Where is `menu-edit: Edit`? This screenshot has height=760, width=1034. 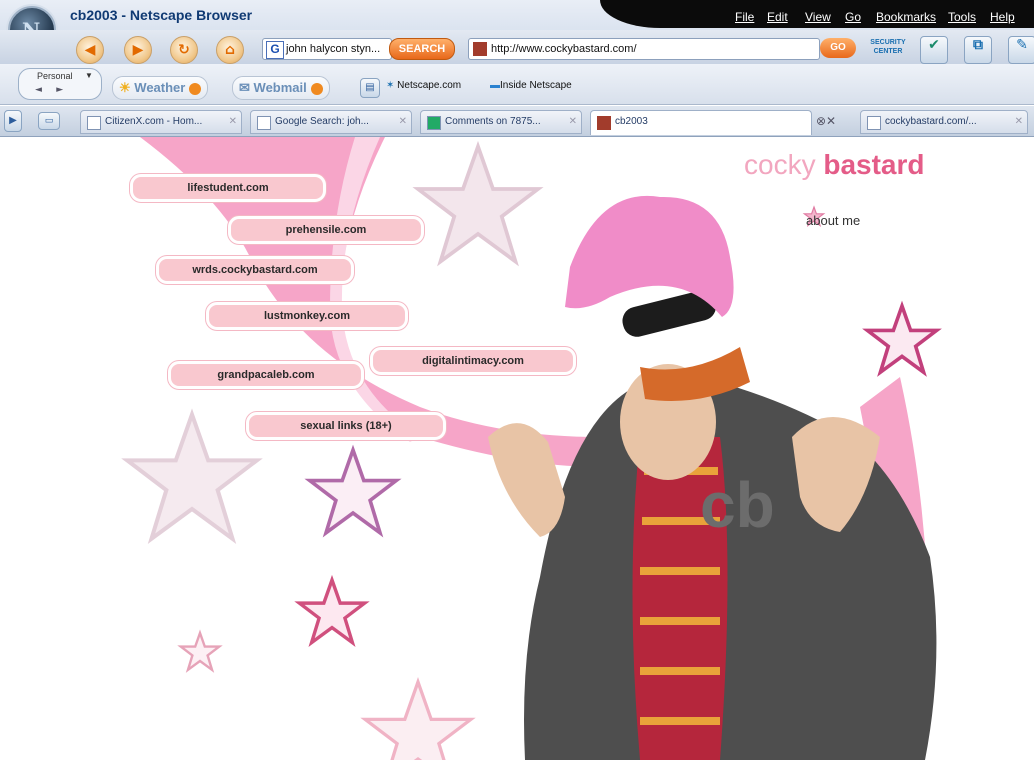
menu-edit: Edit is located at coordinates (777, 17).